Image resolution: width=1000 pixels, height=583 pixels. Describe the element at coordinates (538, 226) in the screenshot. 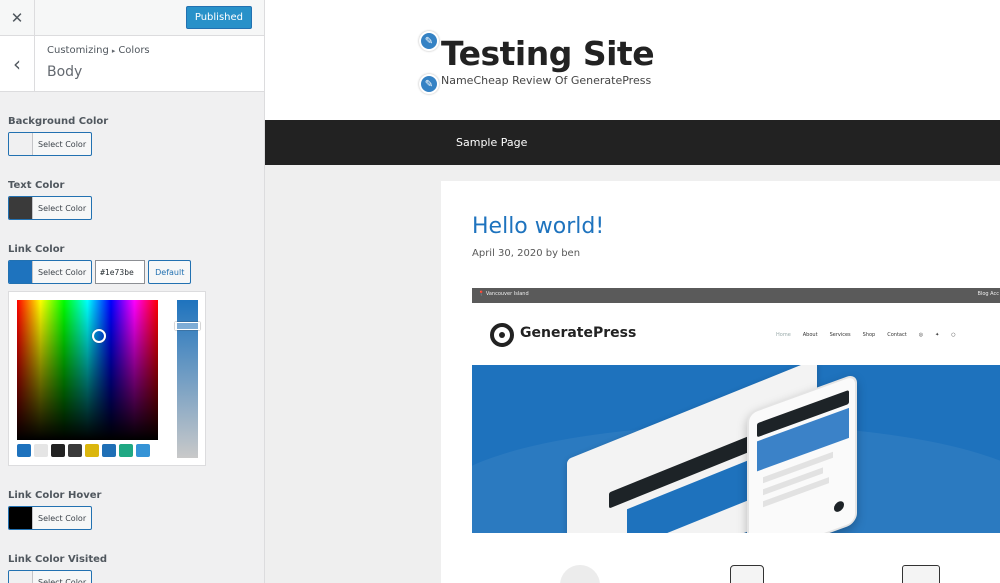

I see `post-title: Hello world!` at that location.